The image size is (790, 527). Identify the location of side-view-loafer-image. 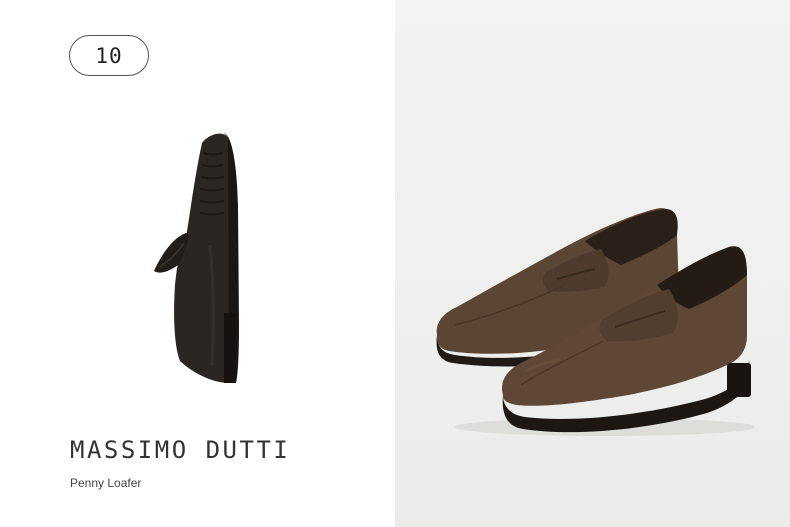
(196, 258).